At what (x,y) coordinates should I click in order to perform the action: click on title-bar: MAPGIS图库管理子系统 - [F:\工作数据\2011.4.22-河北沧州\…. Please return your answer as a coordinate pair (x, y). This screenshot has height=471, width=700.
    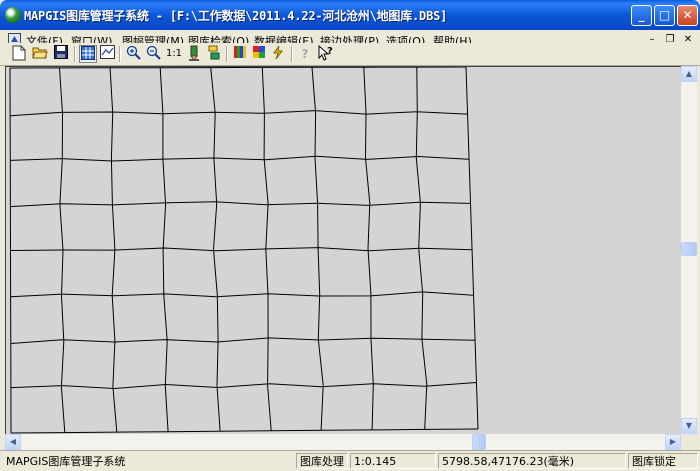
    Looking at the image, I should click on (350, 15).